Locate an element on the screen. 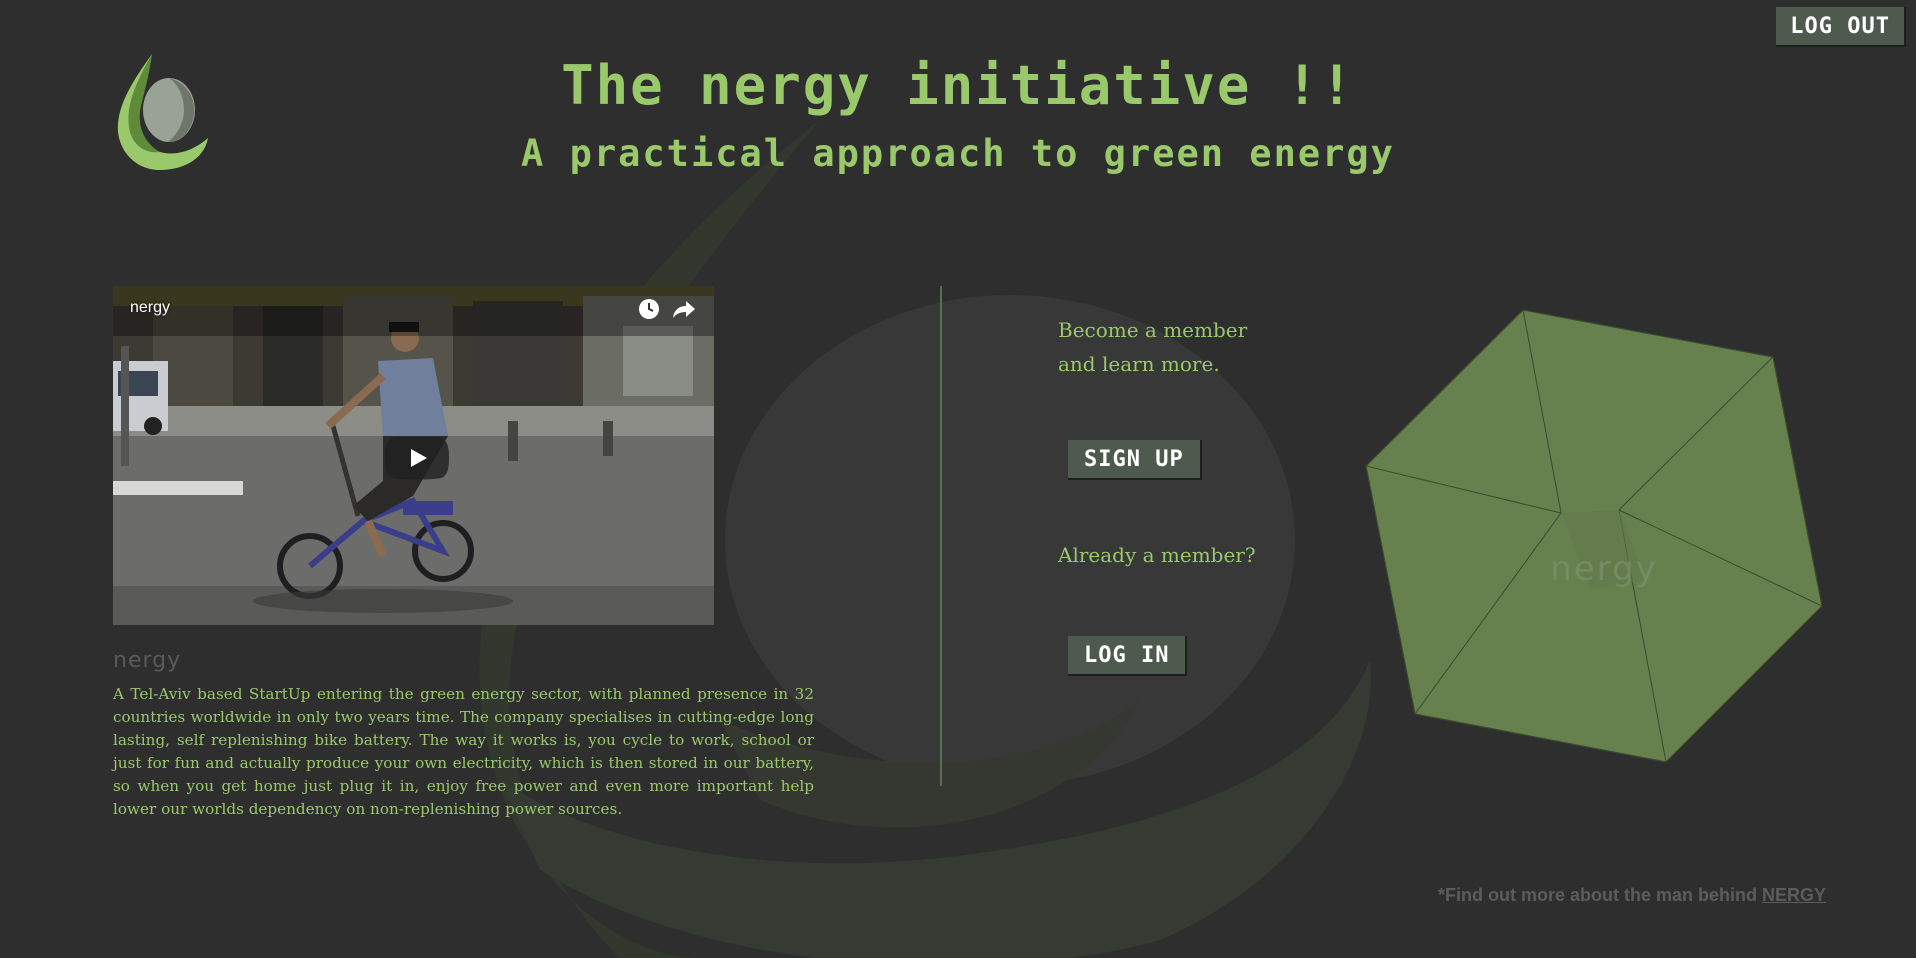 Image resolution: width=1916 pixels, height=958 pixels. become-member-line2: and learn more. is located at coordinates (1139, 364).